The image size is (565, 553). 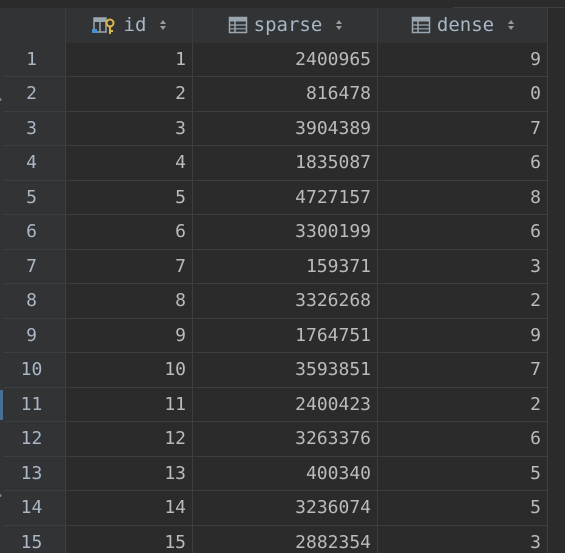 I want to click on table-row: 13 13 400340 5, so click(x=276, y=473).